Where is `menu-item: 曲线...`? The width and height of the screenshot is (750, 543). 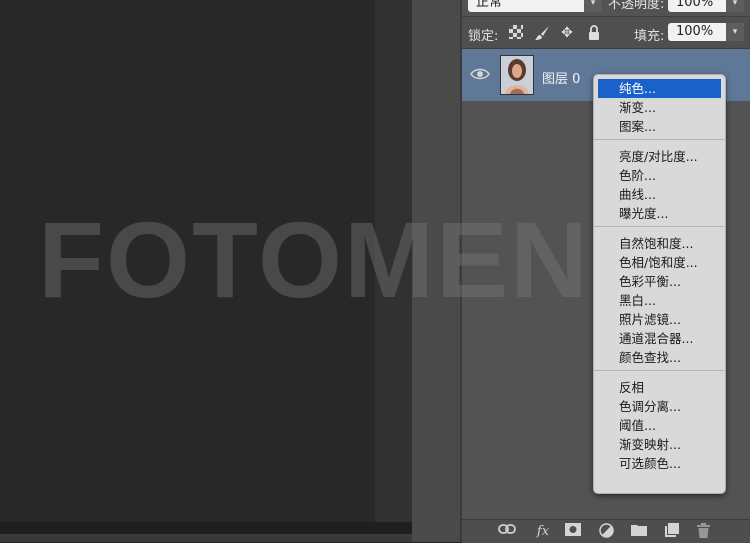 menu-item: 曲线... is located at coordinates (659, 194).